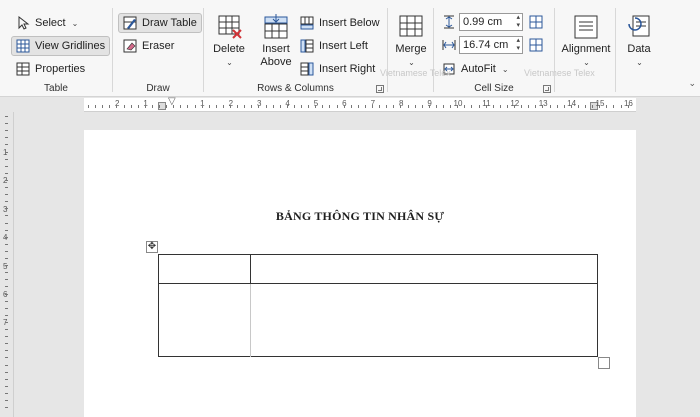  What do you see at coordinates (378, 283) in the screenshot?
I see `table-row-border` at bounding box center [378, 283].